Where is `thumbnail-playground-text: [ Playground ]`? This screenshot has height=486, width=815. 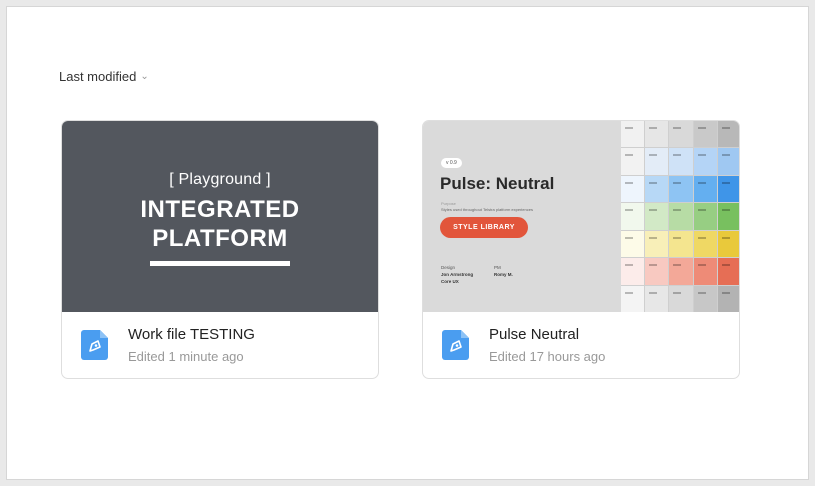 thumbnail-playground-text: [ Playground ] is located at coordinates (220, 179).